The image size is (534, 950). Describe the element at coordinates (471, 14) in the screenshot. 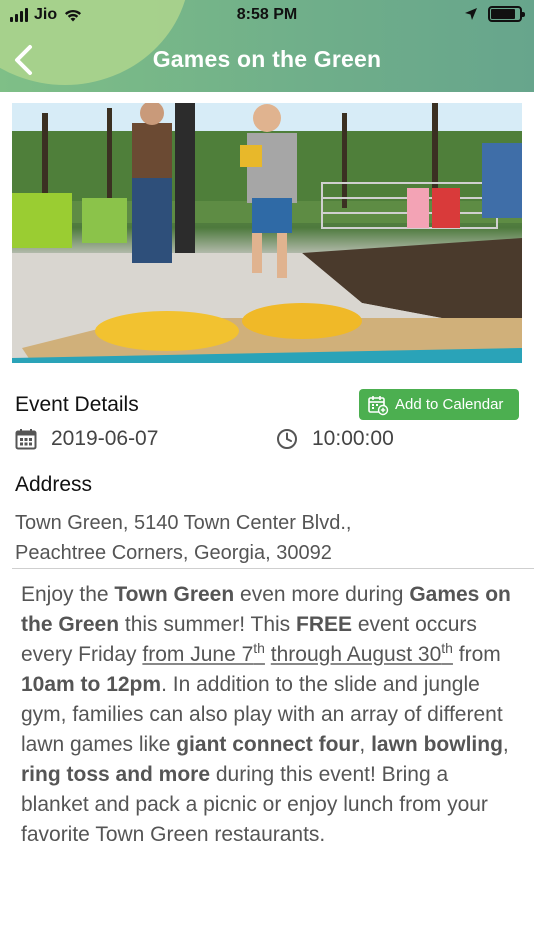

I see `location-arrow-icon` at that location.